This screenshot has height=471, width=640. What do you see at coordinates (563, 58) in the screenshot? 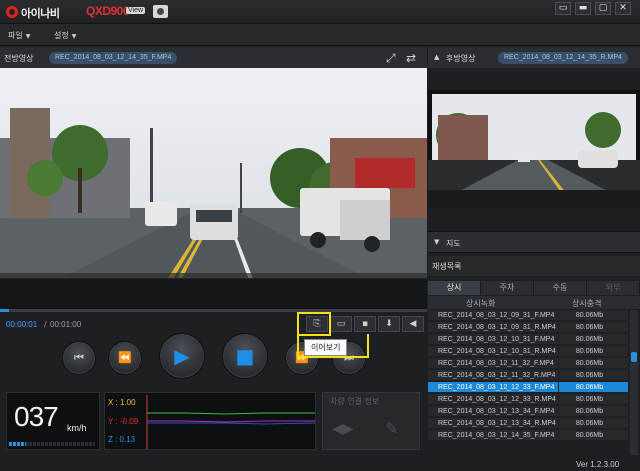
I see `rear-file-name: REC_2014_08_03_12_14_35_R.MP4` at bounding box center [563, 58].